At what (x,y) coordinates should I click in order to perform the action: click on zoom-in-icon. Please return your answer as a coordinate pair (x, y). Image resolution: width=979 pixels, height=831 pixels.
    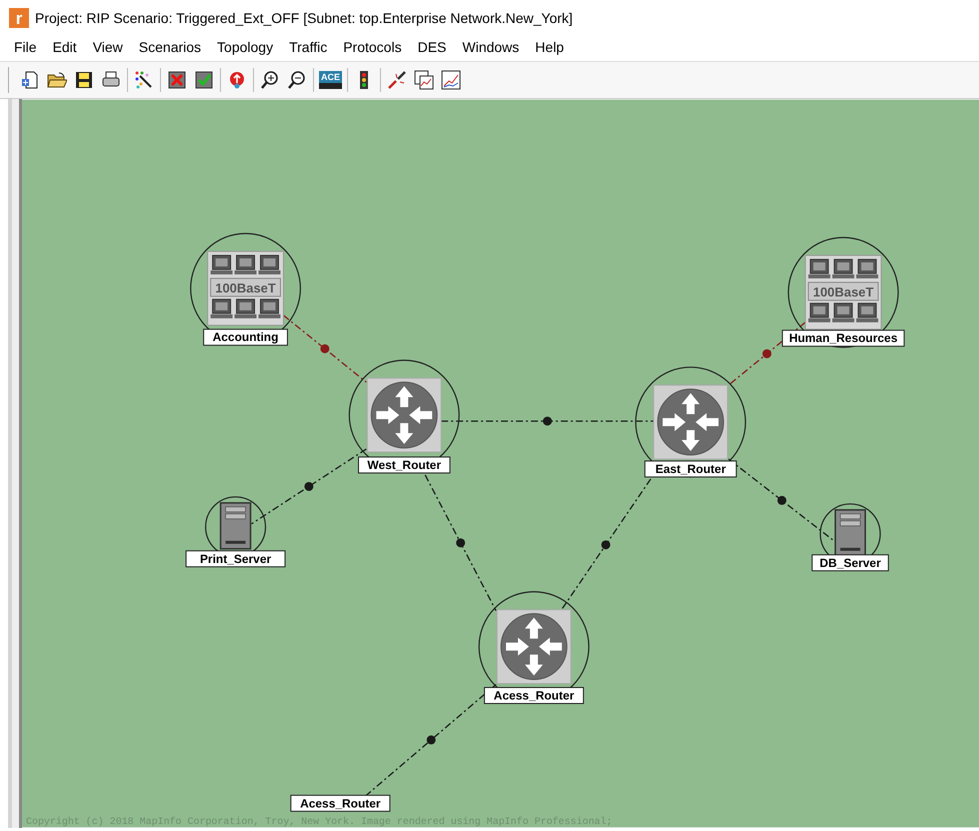
    Looking at the image, I should click on (270, 80).